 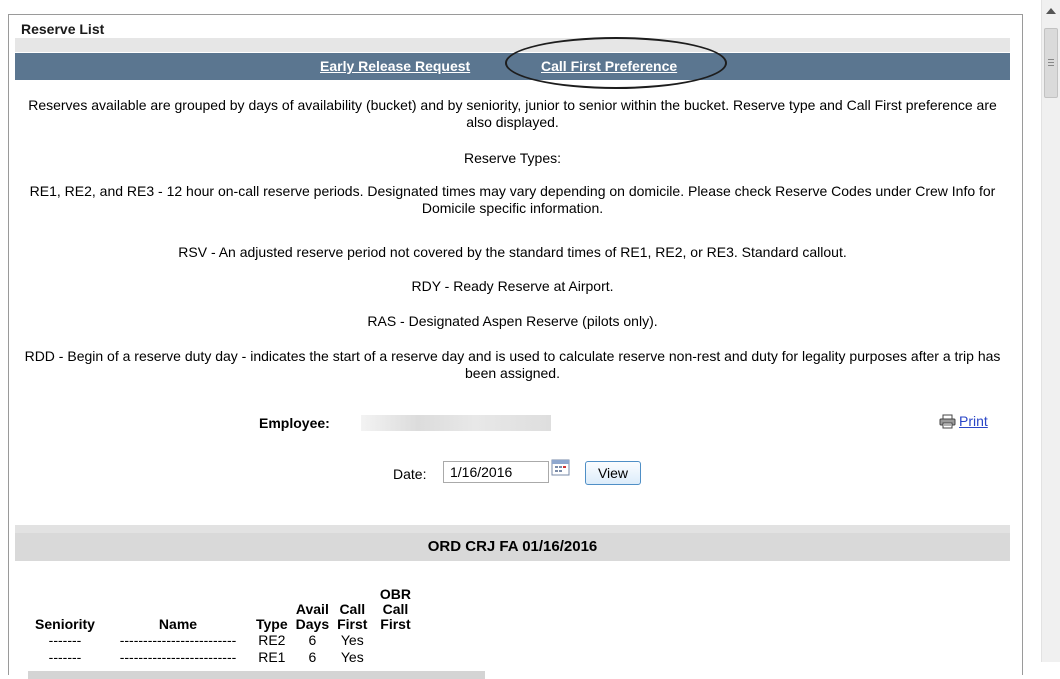 I want to click on title-divider, so click(x=512, y=45).